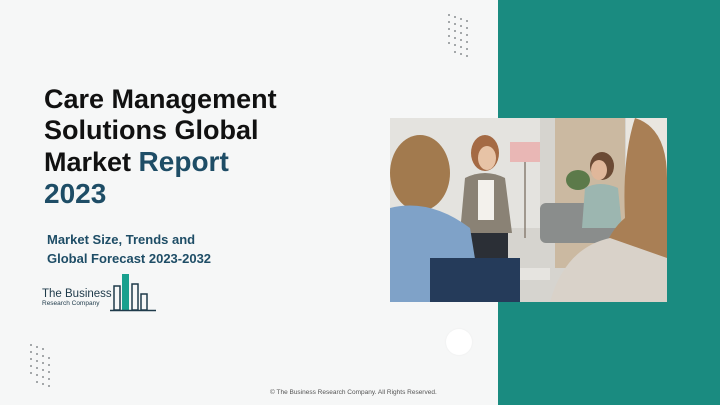 The width and height of the screenshot is (720, 405). What do you see at coordinates (459, 342) in the screenshot?
I see `decorative-circle` at bounding box center [459, 342].